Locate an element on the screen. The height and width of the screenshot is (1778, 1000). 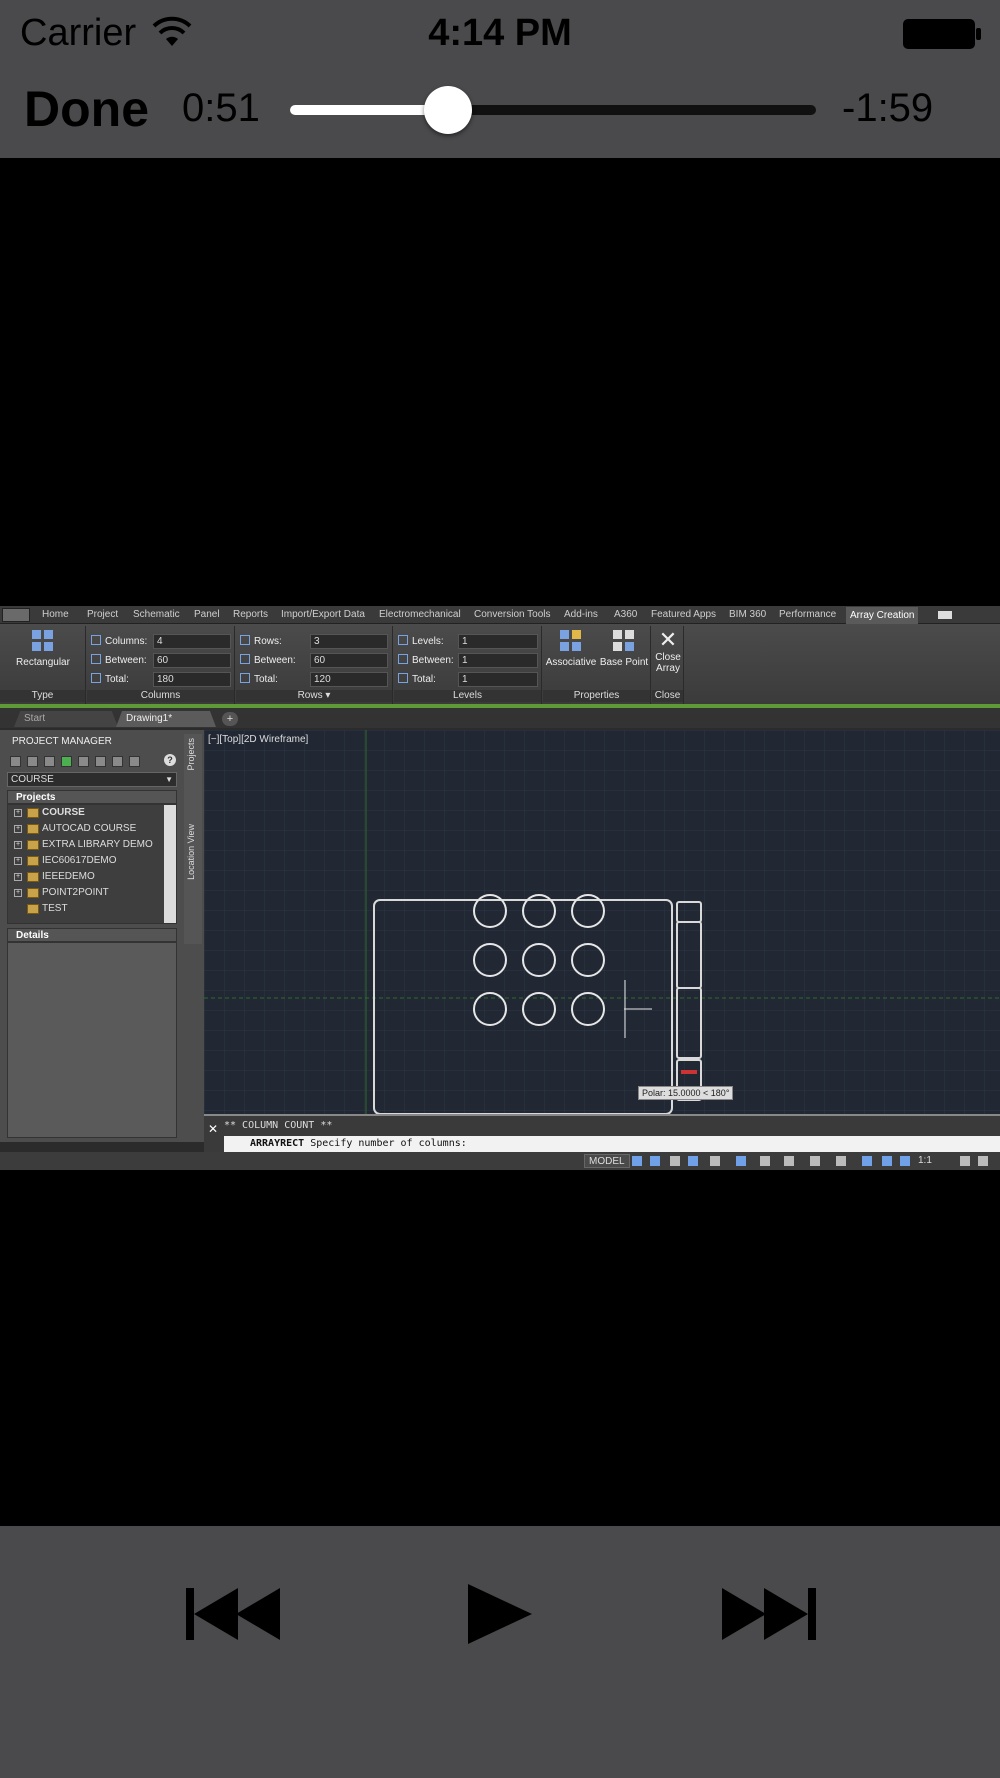
tab-start: Start is located at coordinates (66, 719).